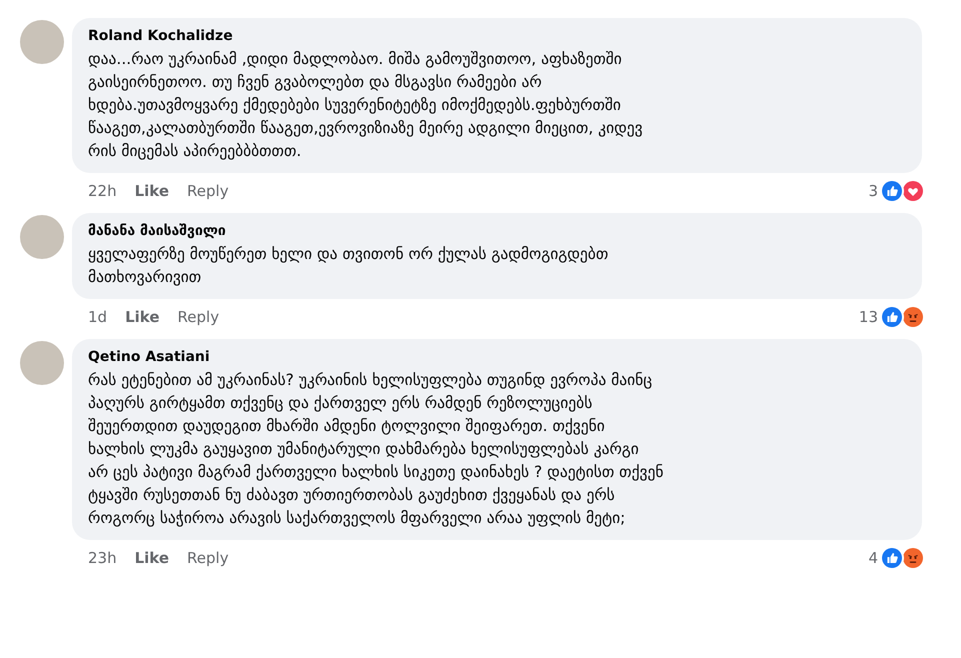 The image size is (961, 658). What do you see at coordinates (102, 558) in the screenshot?
I see `comment-time: 23h` at bounding box center [102, 558].